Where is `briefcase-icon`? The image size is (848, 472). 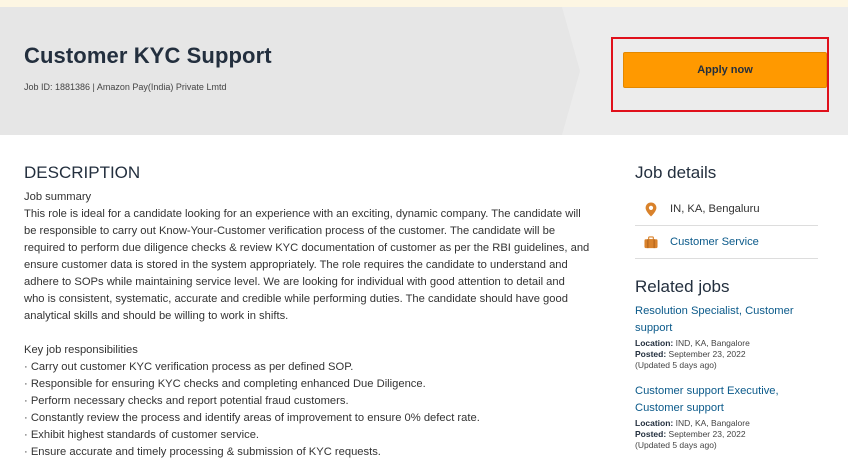
briefcase-icon is located at coordinates (651, 242).